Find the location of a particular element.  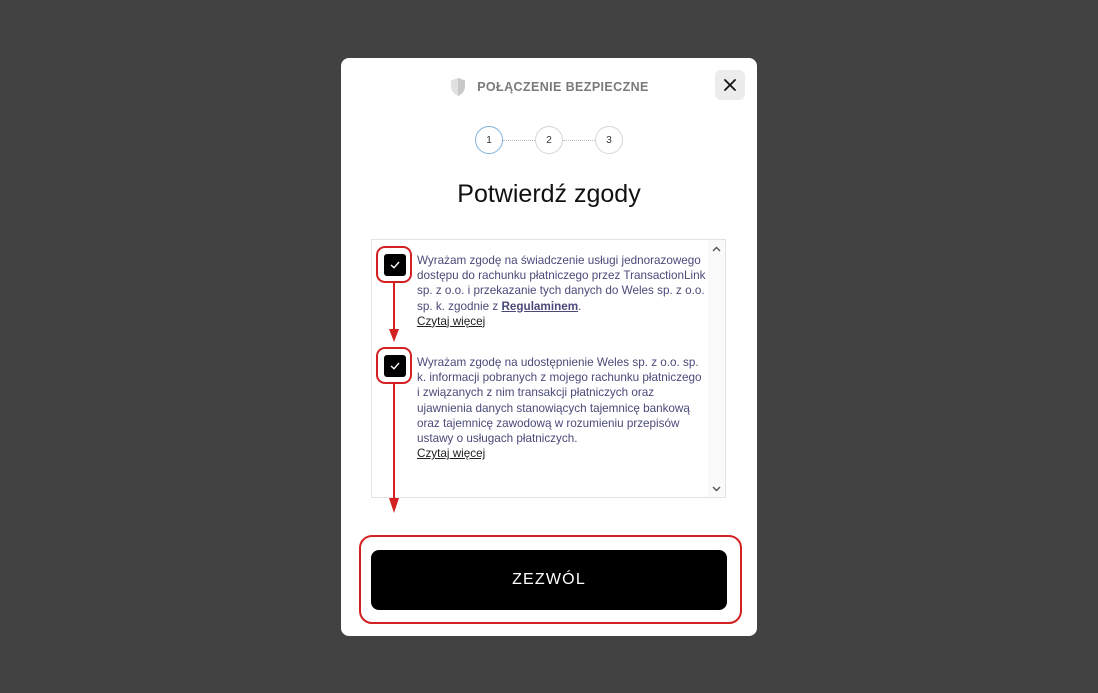

shield-icon is located at coordinates (458, 87).